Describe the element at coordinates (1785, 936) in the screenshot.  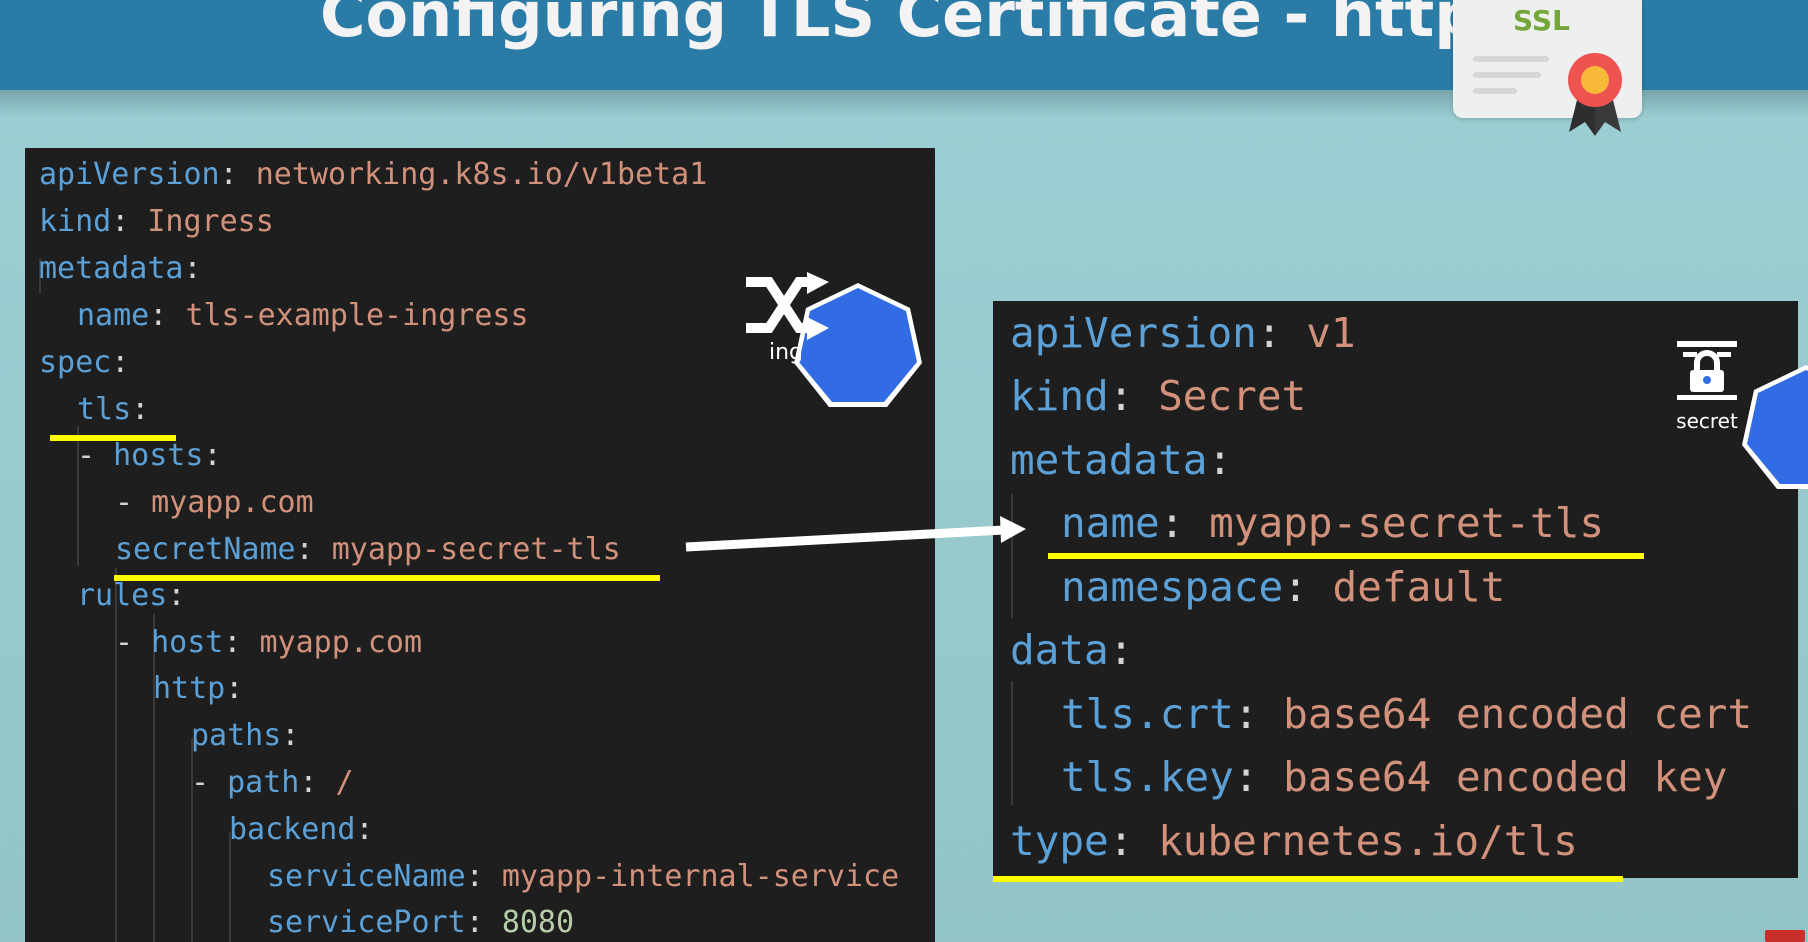
I see `subscribe-watermark` at that location.